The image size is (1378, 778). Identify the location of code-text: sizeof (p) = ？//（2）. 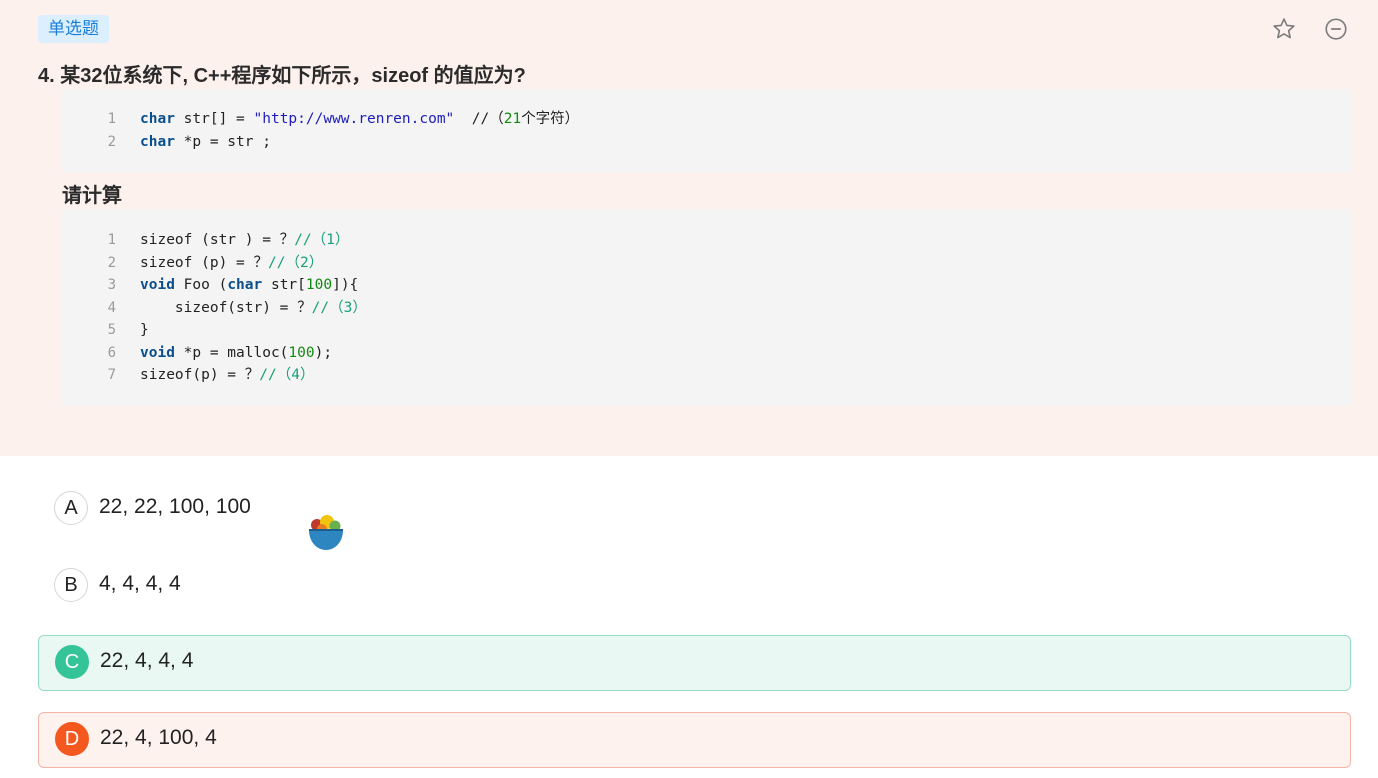
(231, 263).